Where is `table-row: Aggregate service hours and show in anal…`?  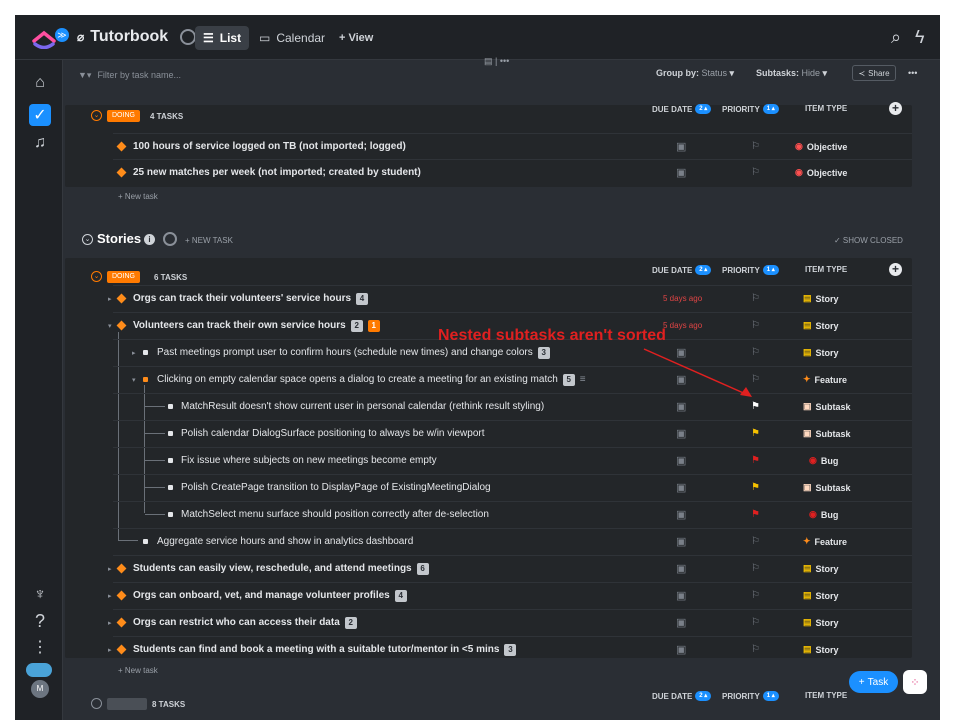
table-row: Aggregate service hours and show in anal… is located at coordinates (512, 541).